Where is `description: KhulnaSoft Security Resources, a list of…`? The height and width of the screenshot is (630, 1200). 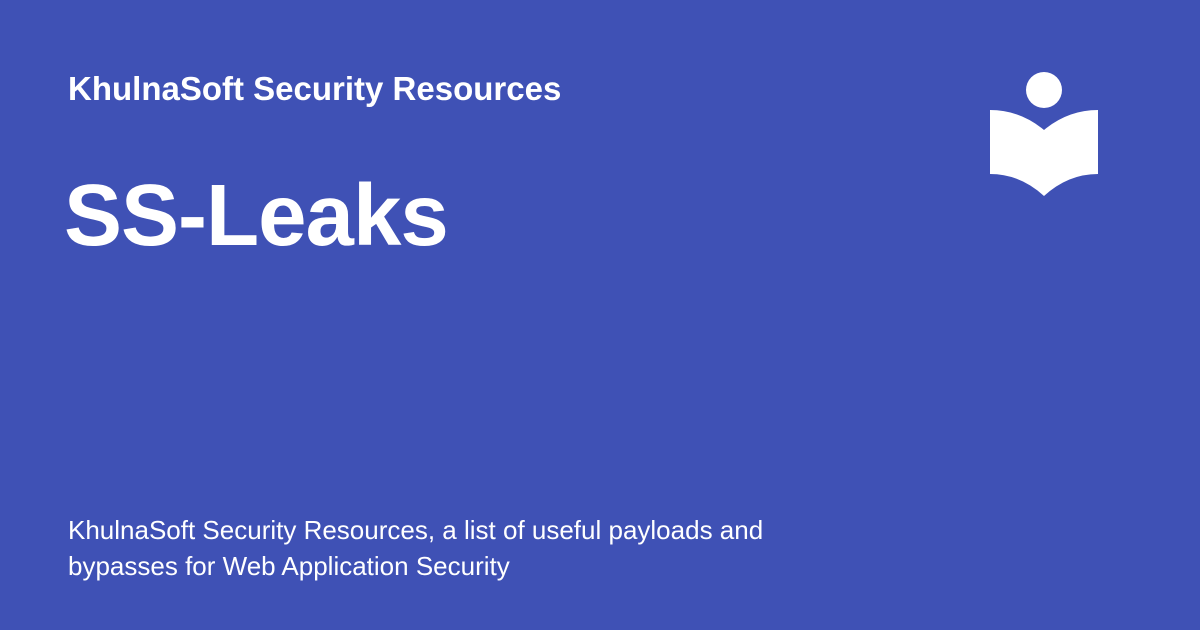 description: KhulnaSoft Security Resources, a list of… is located at coordinates (416, 548).